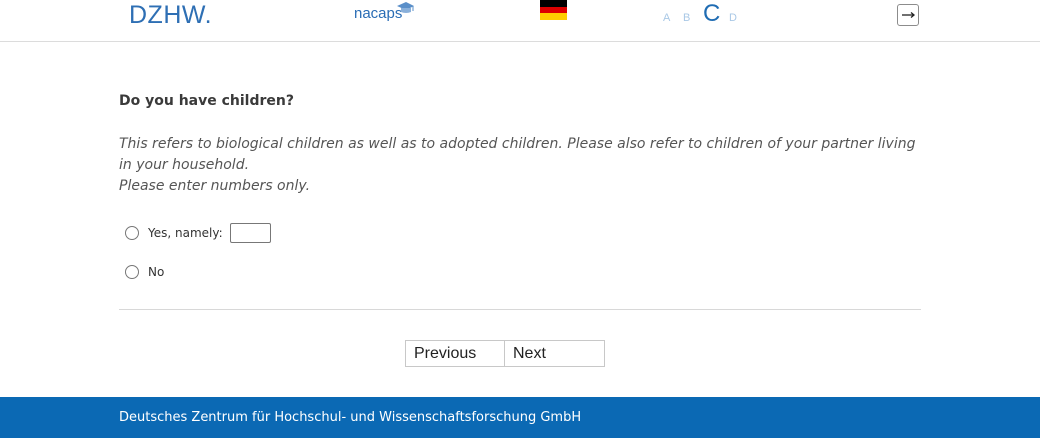  What do you see at coordinates (666, 18) in the screenshot?
I see `font-size-a: A` at bounding box center [666, 18].